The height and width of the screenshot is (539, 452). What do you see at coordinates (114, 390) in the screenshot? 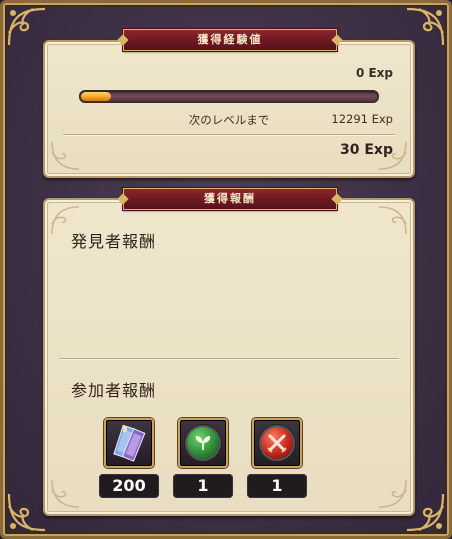
I see `participant-reward-title: 参加者報酬` at bounding box center [114, 390].